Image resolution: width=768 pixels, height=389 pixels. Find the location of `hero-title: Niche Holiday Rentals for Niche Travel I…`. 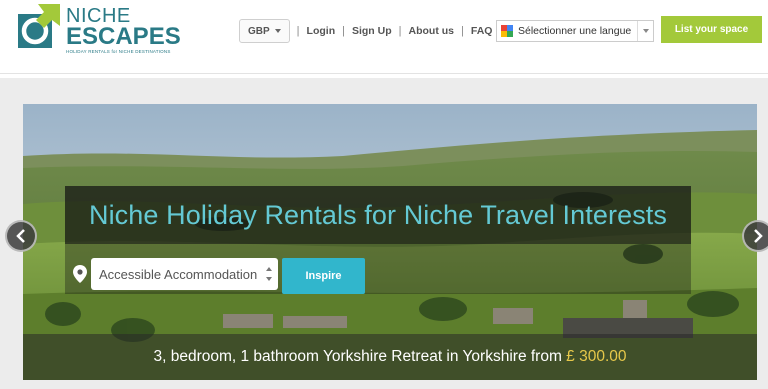

hero-title: Niche Holiday Rentals for Niche Travel I… is located at coordinates (378, 214).